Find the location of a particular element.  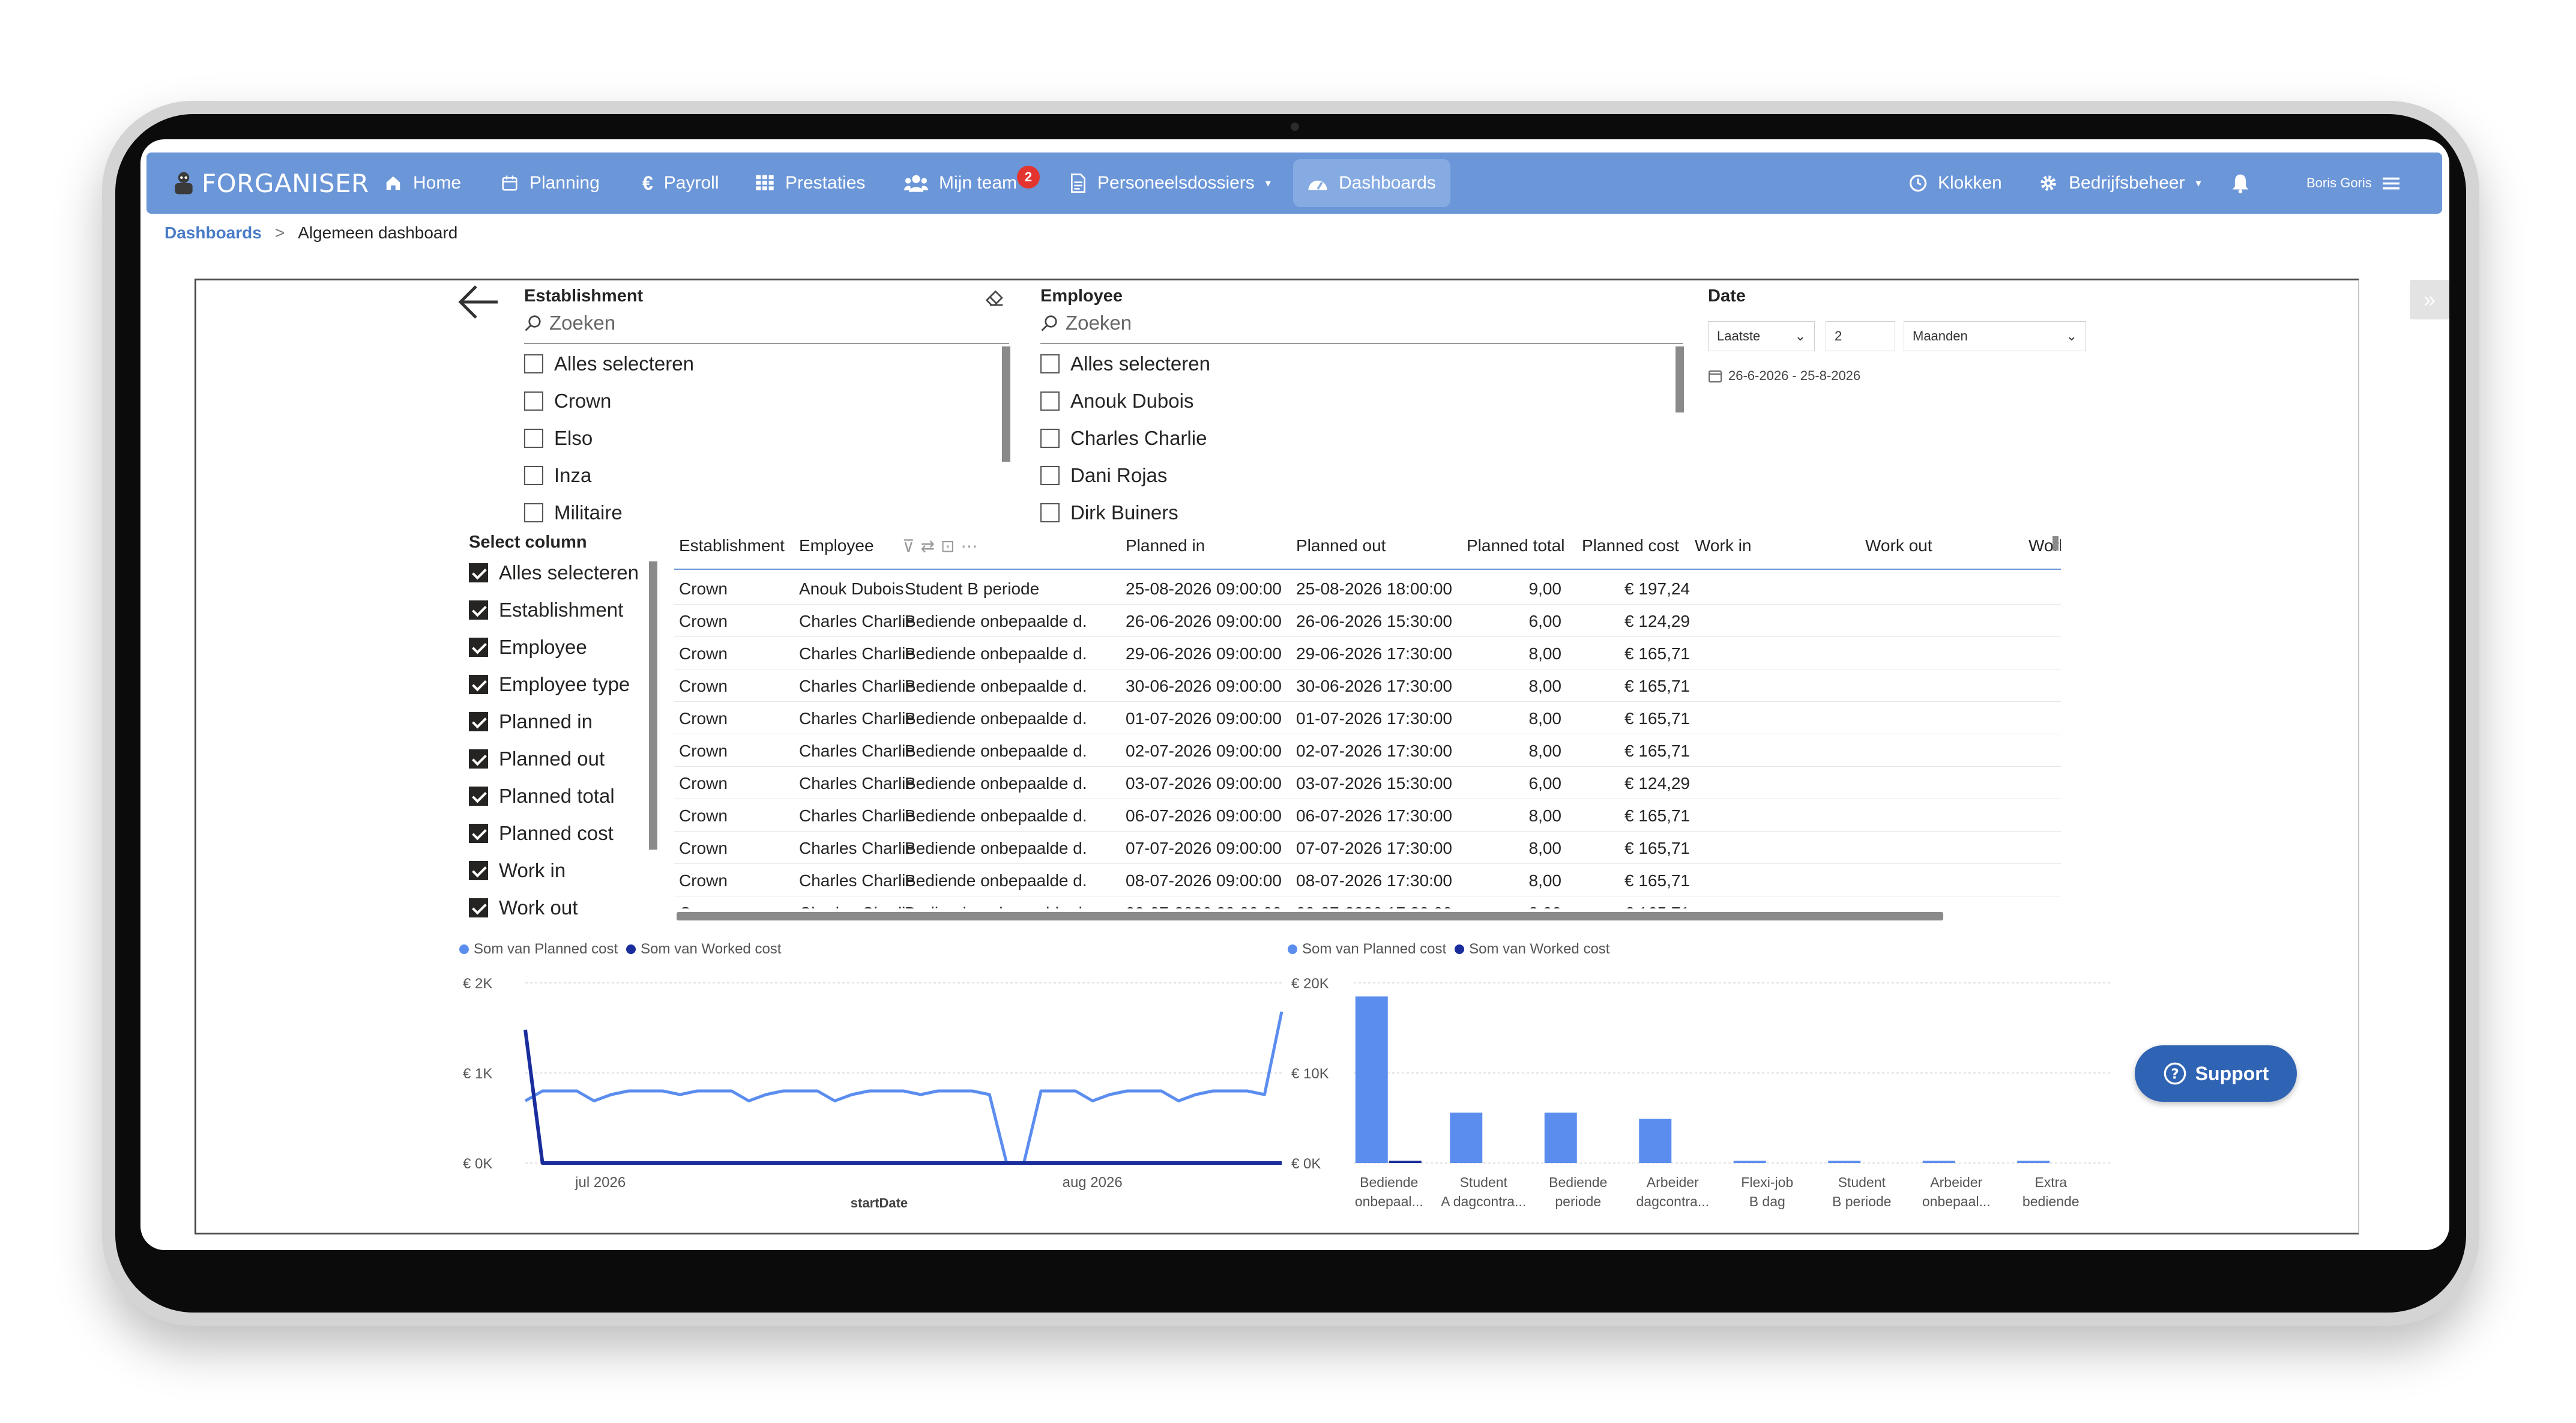

establishment-option: Crown is located at coordinates (567, 401).